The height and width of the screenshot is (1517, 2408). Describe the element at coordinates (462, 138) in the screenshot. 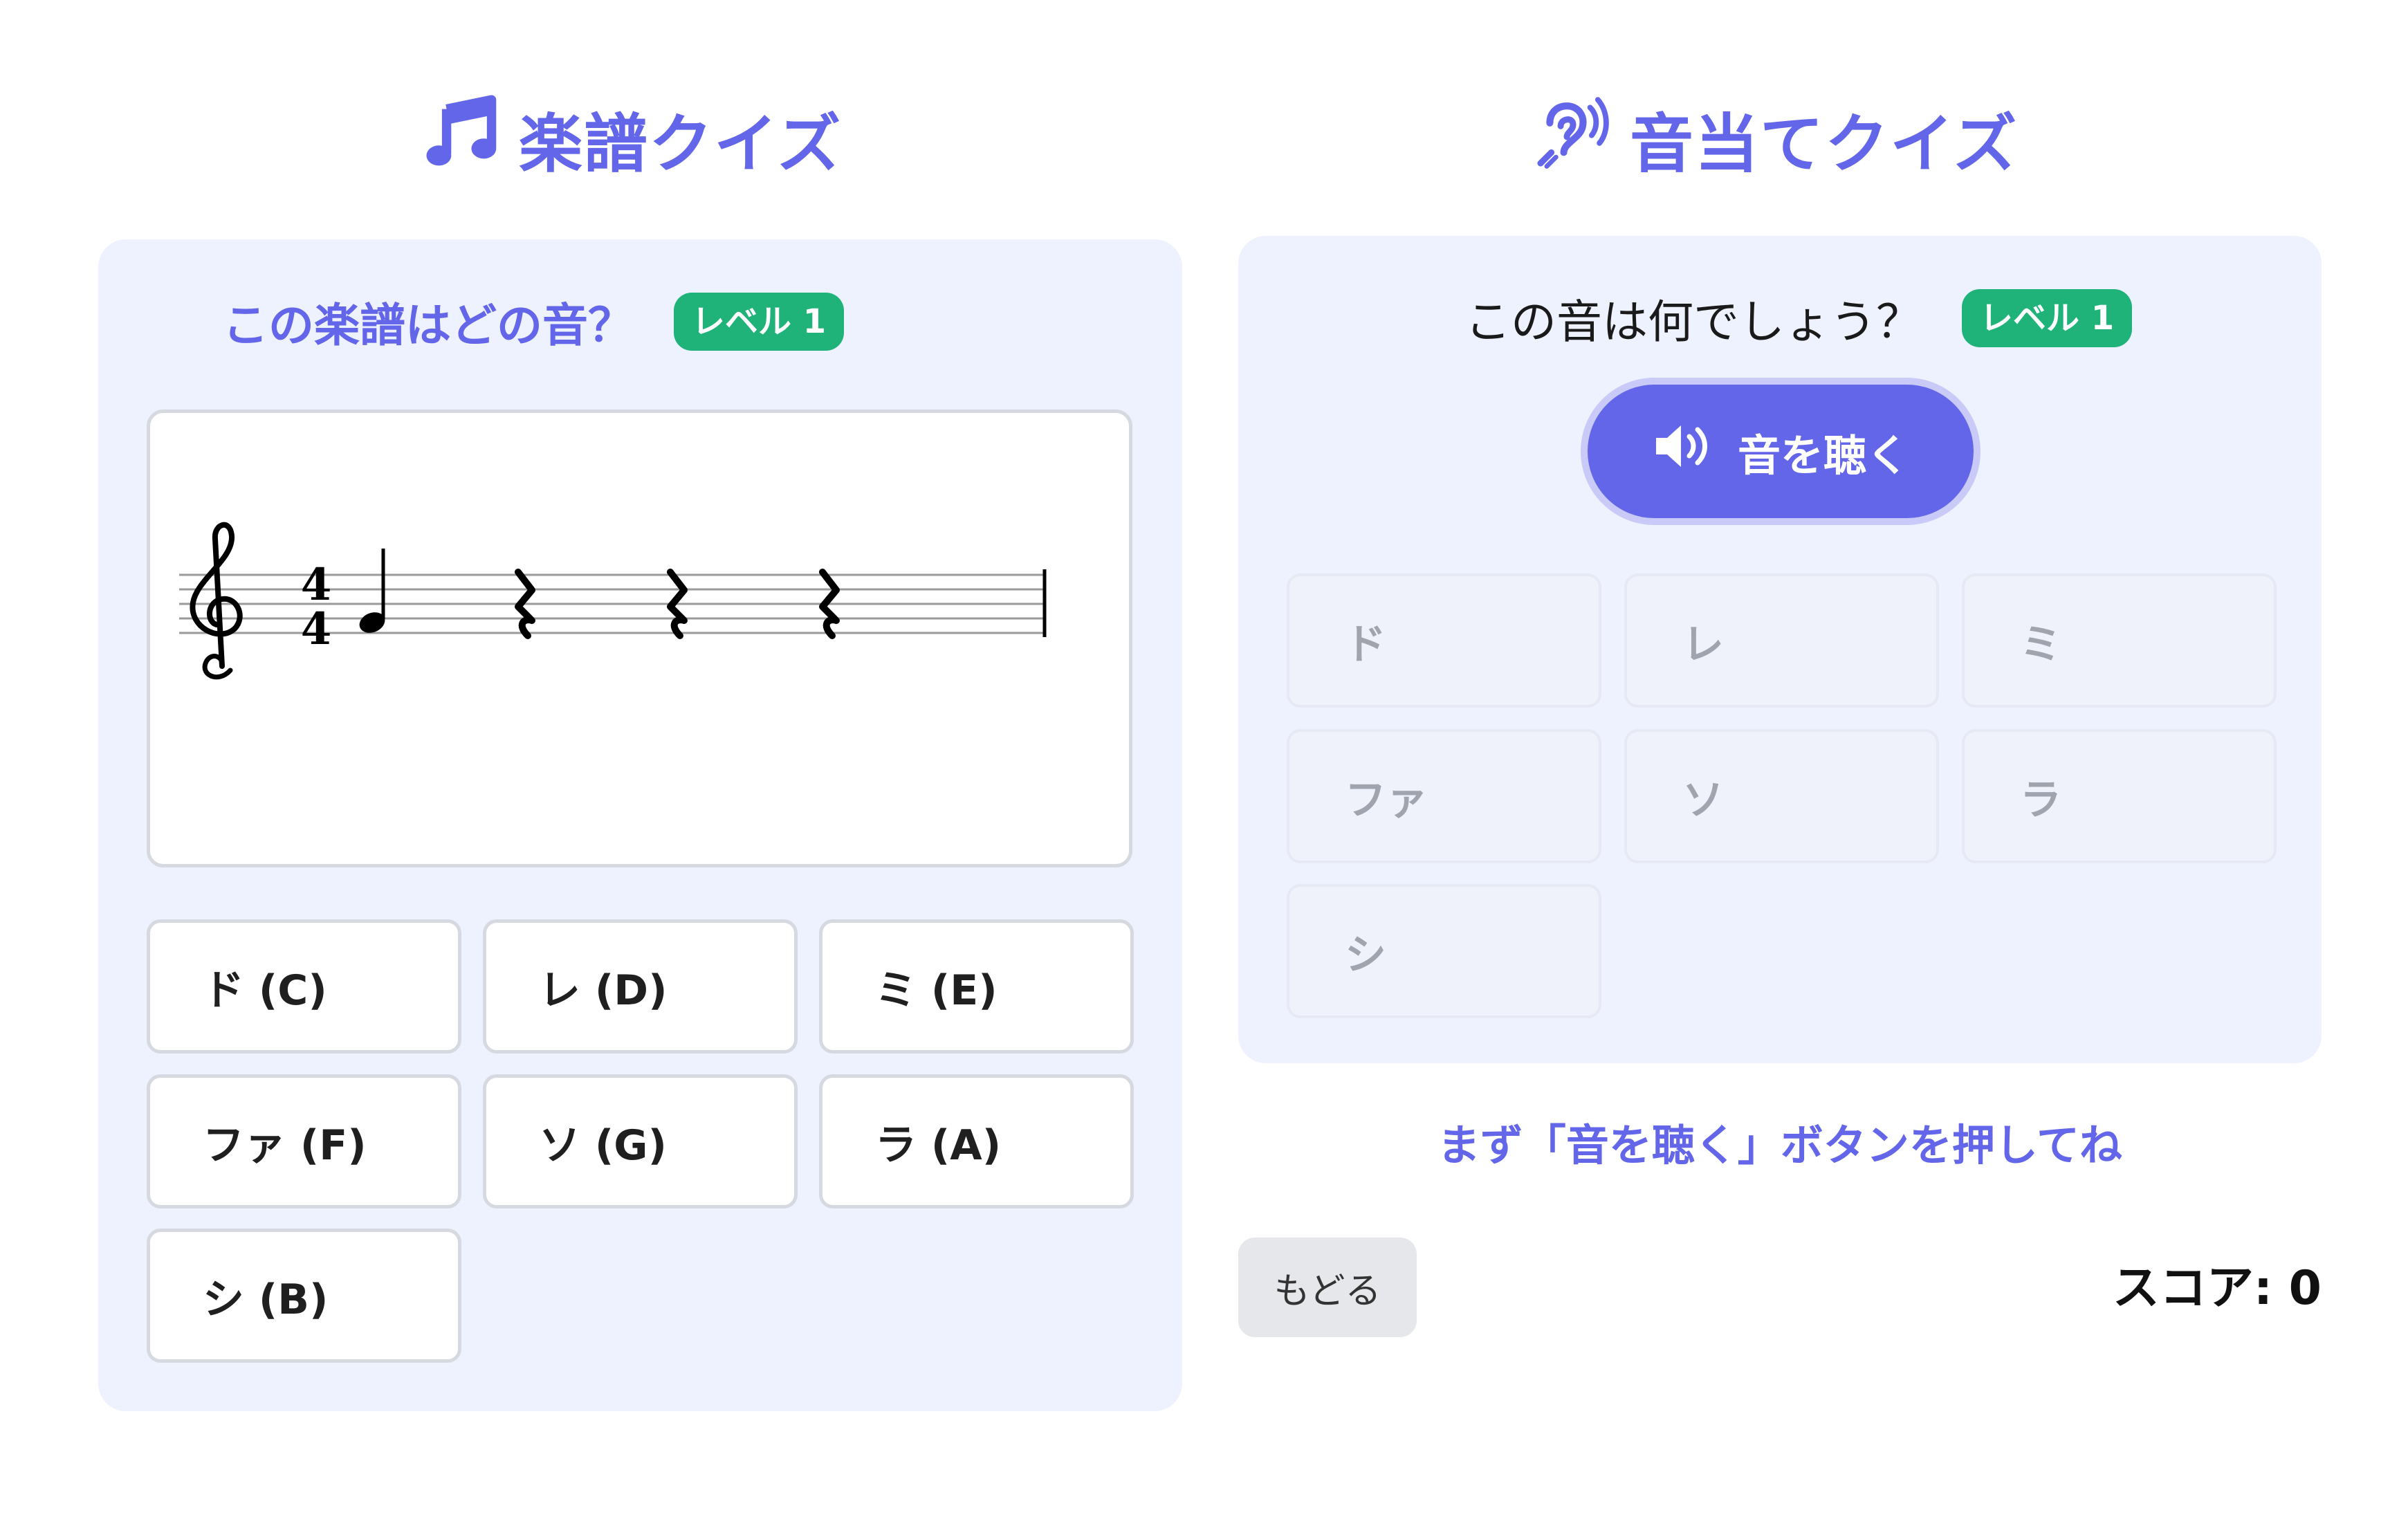

I see `music-note-icon` at that location.